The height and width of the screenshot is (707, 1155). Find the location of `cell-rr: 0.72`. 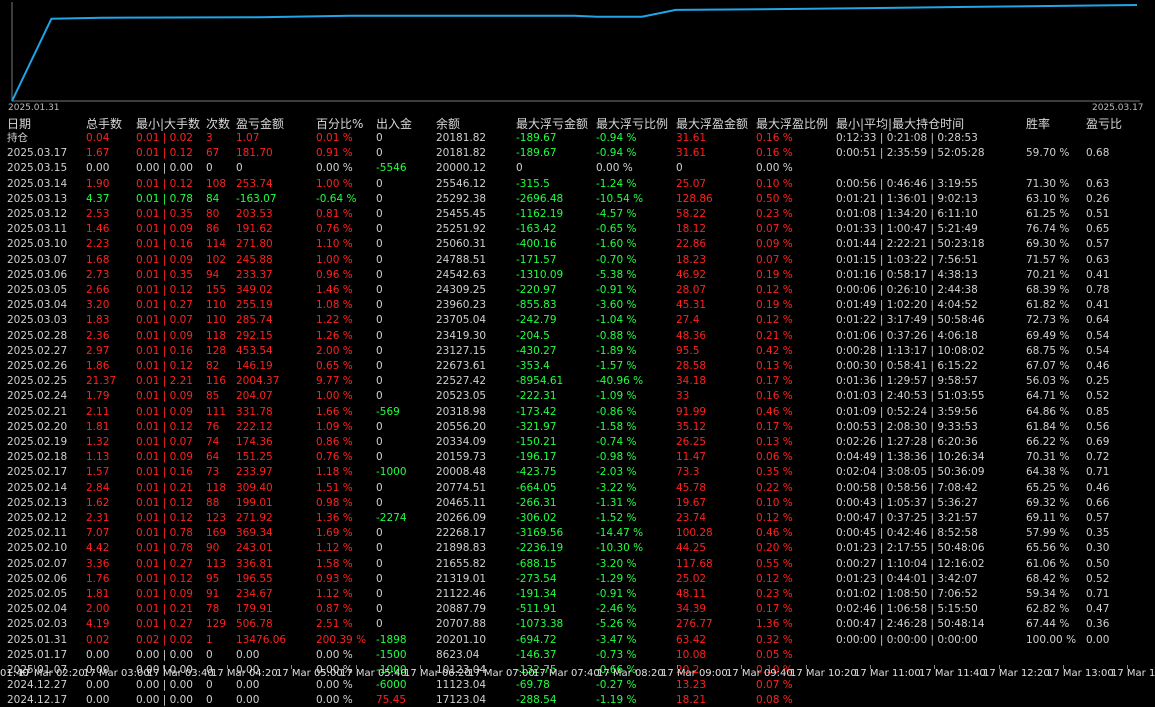

cell-rr: 0.72 is located at coordinates (1098, 457).